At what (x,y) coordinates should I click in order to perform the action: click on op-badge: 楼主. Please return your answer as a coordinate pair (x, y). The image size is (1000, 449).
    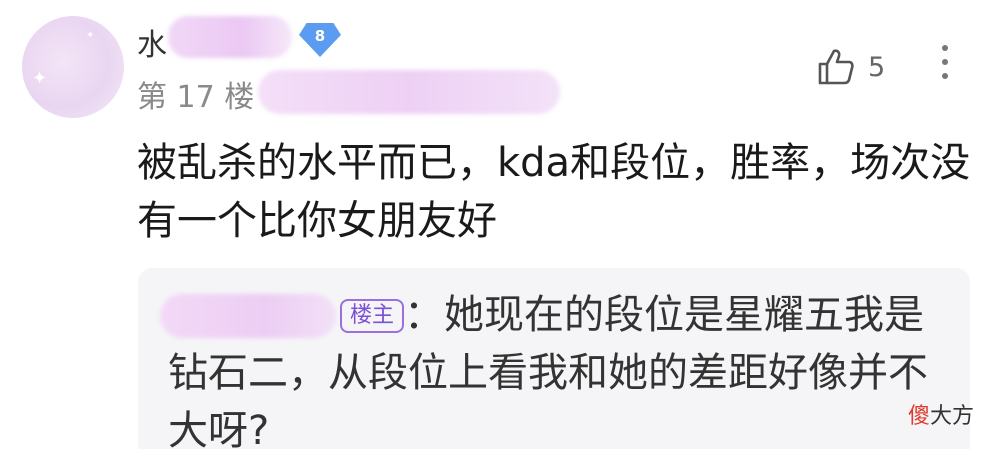
    Looking at the image, I should click on (372, 316).